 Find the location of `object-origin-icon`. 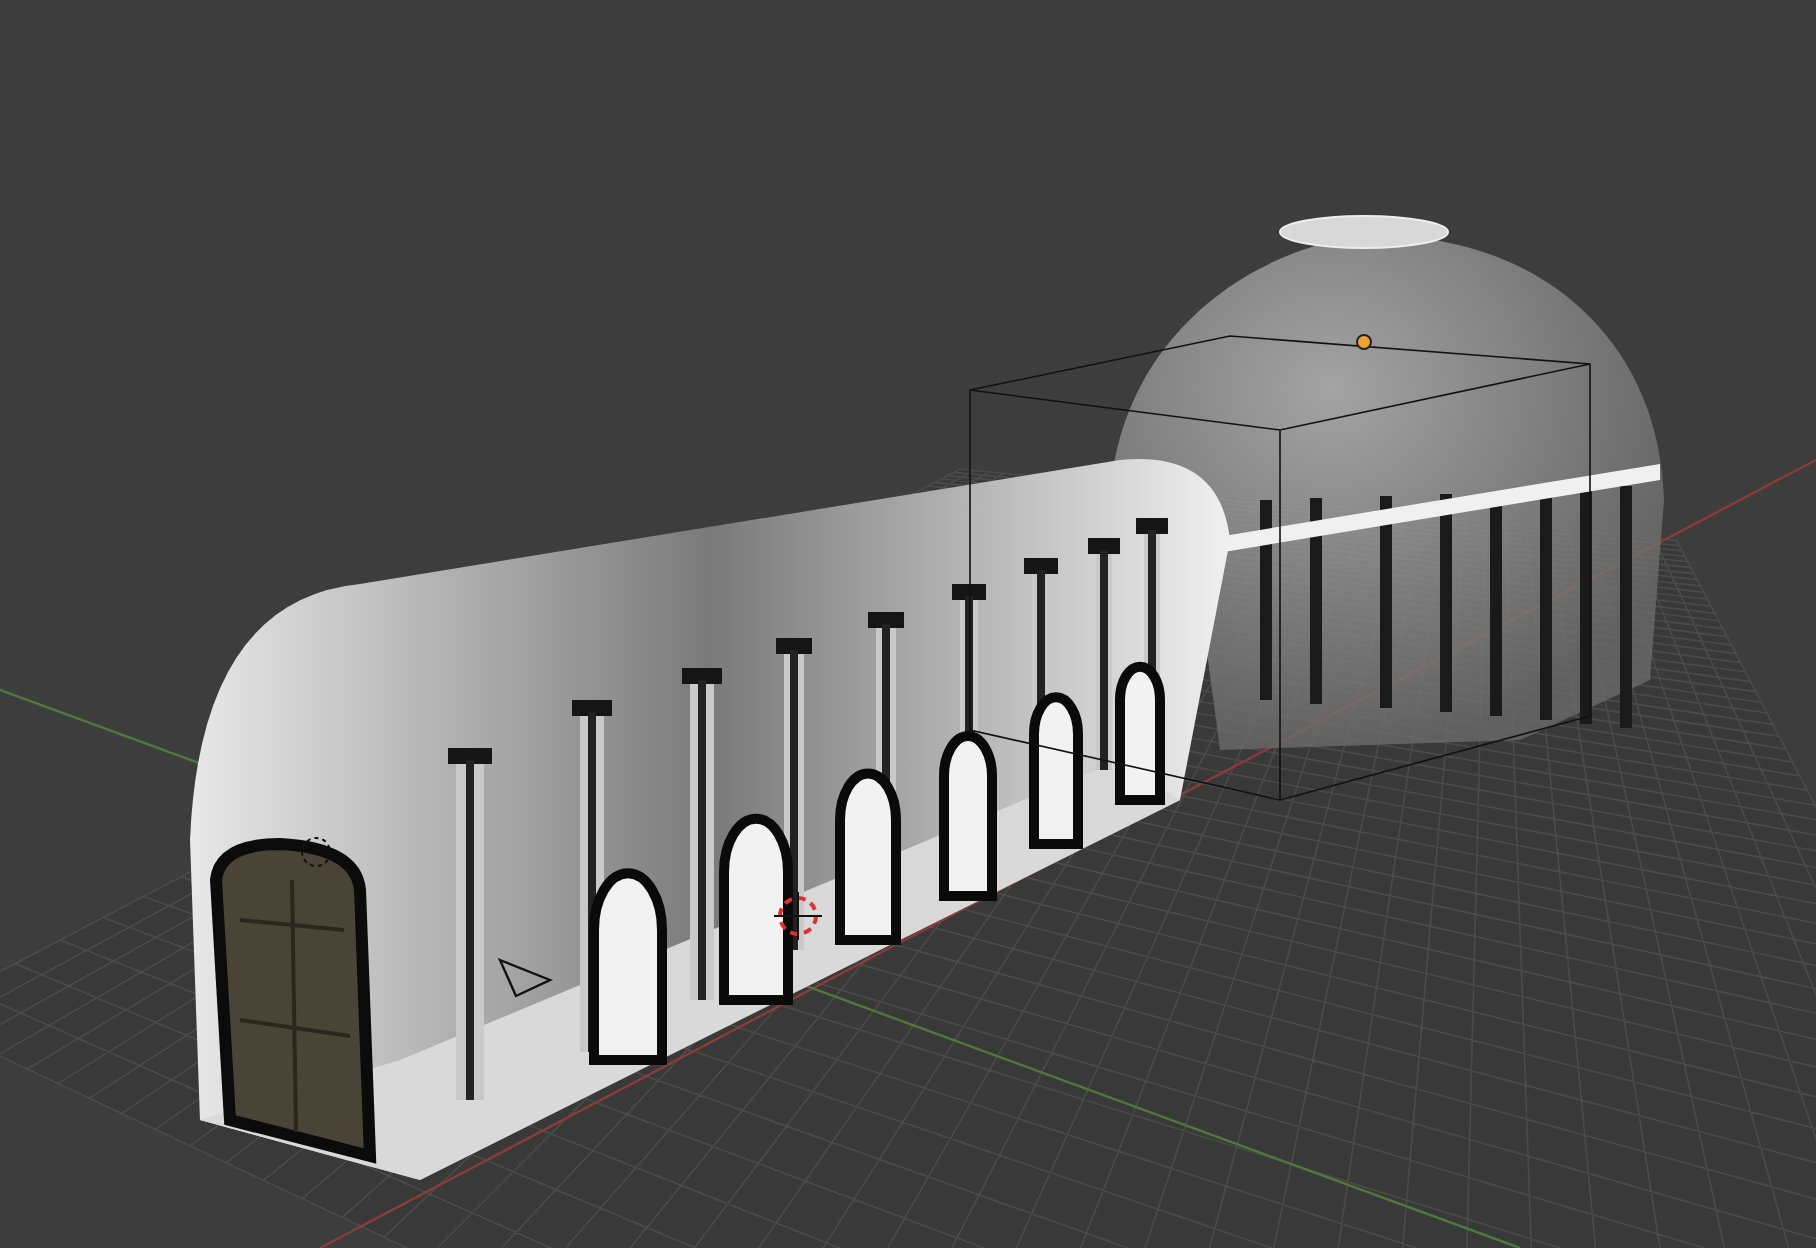

object-origin-icon is located at coordinates (1364, 342).